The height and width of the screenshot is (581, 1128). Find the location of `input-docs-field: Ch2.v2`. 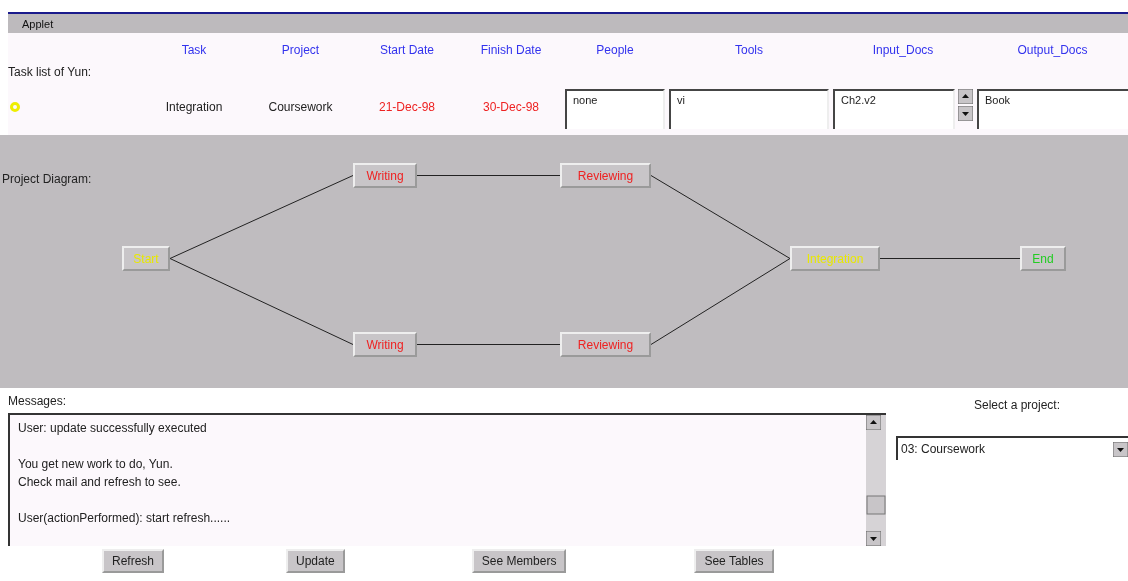

input-docs-field: Ch2.v2 is located at coordinates (894, 109).